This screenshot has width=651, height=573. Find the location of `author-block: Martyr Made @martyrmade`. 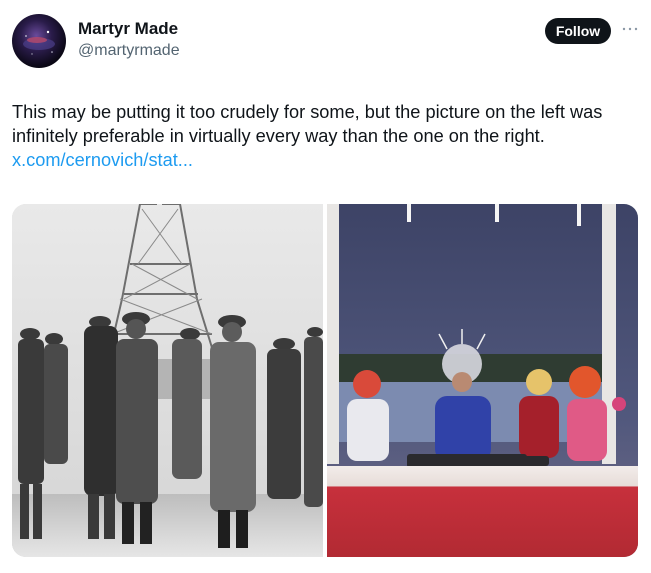

author-block: Martyr Made @martyrmade is located at coordinates (129, 40).